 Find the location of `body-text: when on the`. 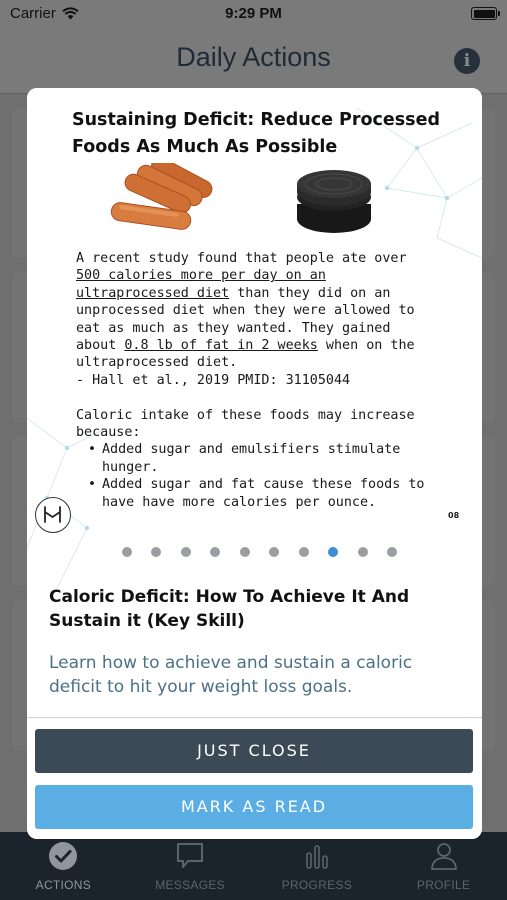

body-text: when on the is located at coordinates (366, 346).